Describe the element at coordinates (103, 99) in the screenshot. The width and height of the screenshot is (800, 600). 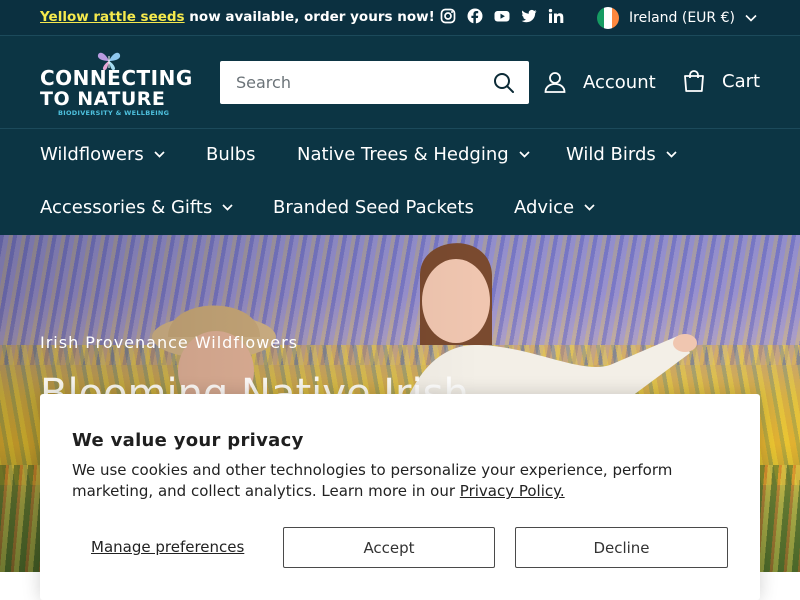
I see `logo-line-2: TO NATURE` at that location.